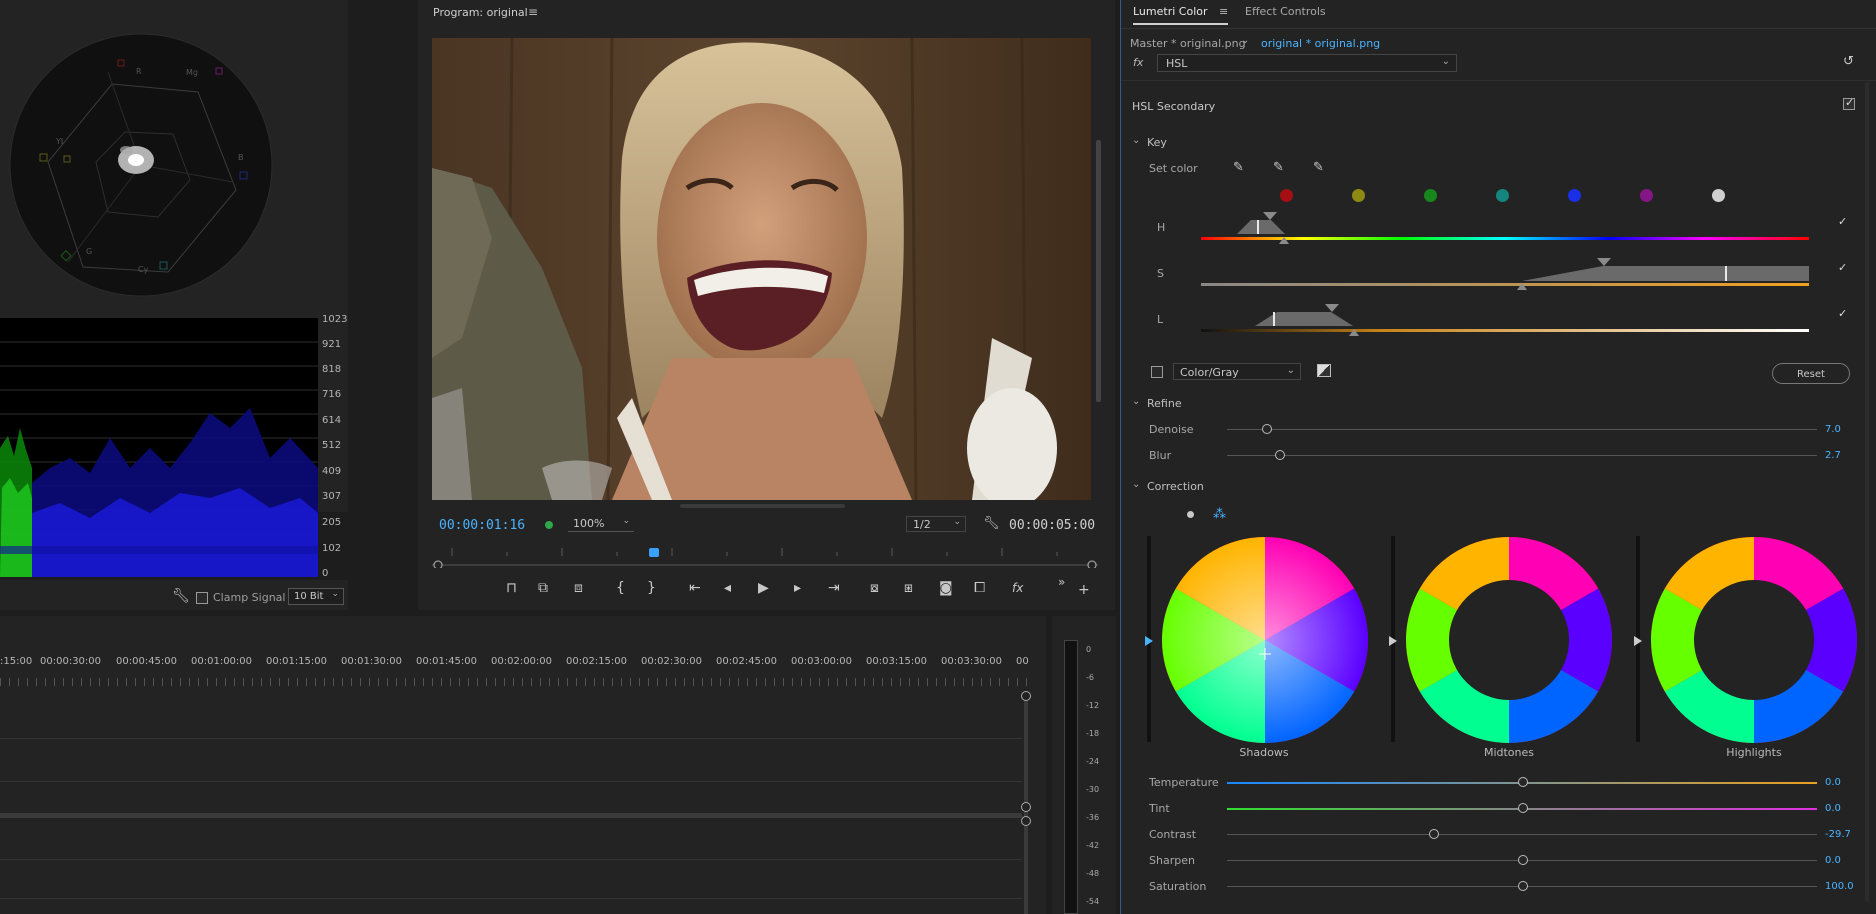 The image size is (1876, 914). Describe the element at coordinates (1098, 271) in the screenshot. I see `program-scrollbar` at that location.